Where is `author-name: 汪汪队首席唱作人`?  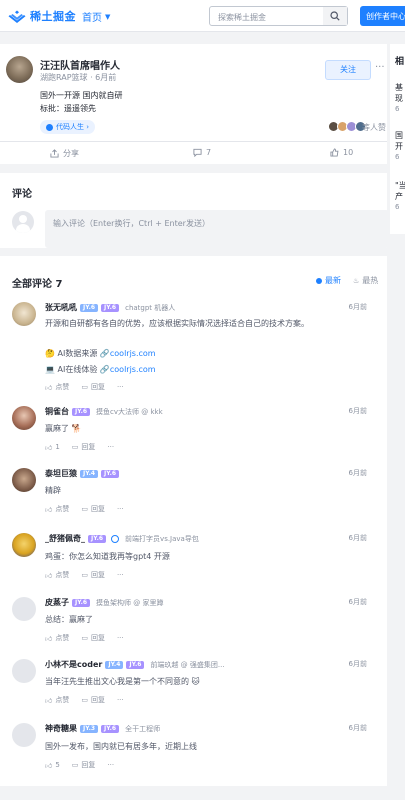 author-name: 汪汪队首席唱作人 is located at coordinates (80, 64).